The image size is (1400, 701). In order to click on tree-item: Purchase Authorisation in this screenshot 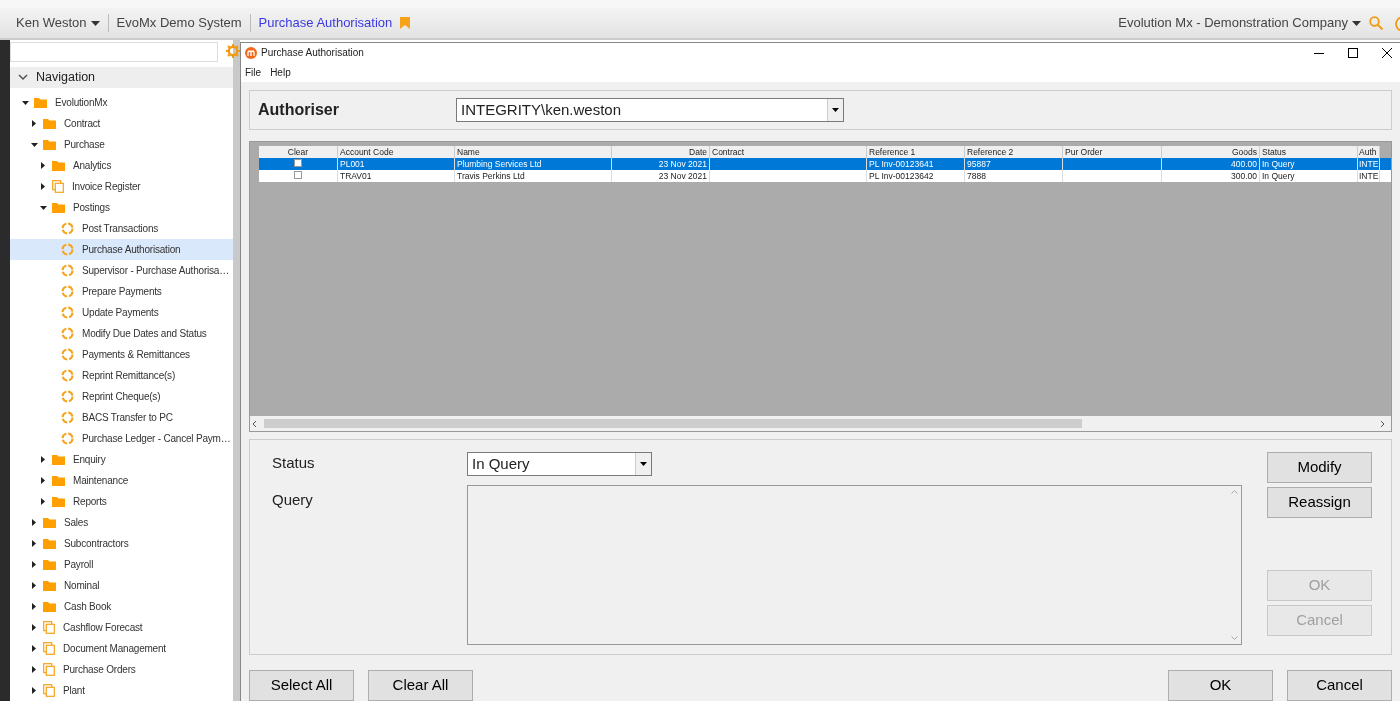, I will do `click(121, 249)`.